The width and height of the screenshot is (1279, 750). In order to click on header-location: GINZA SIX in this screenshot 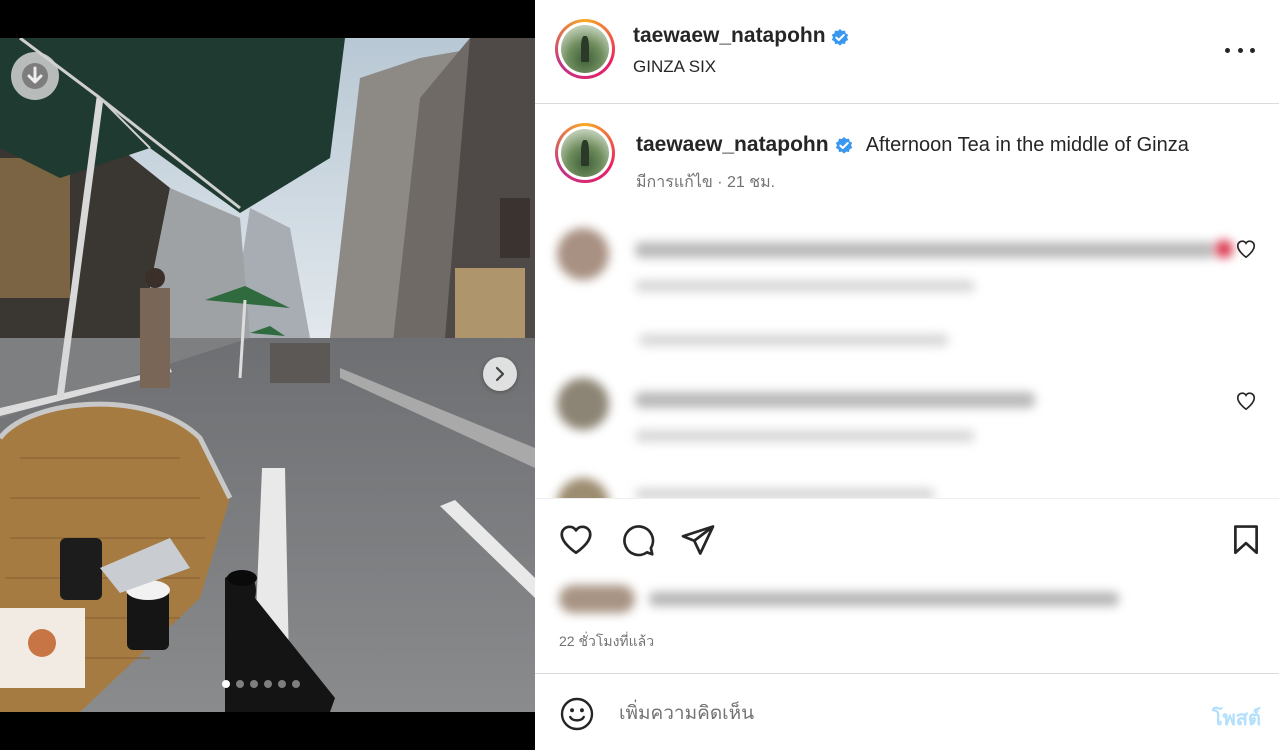, I will do `click(674, 67)`.